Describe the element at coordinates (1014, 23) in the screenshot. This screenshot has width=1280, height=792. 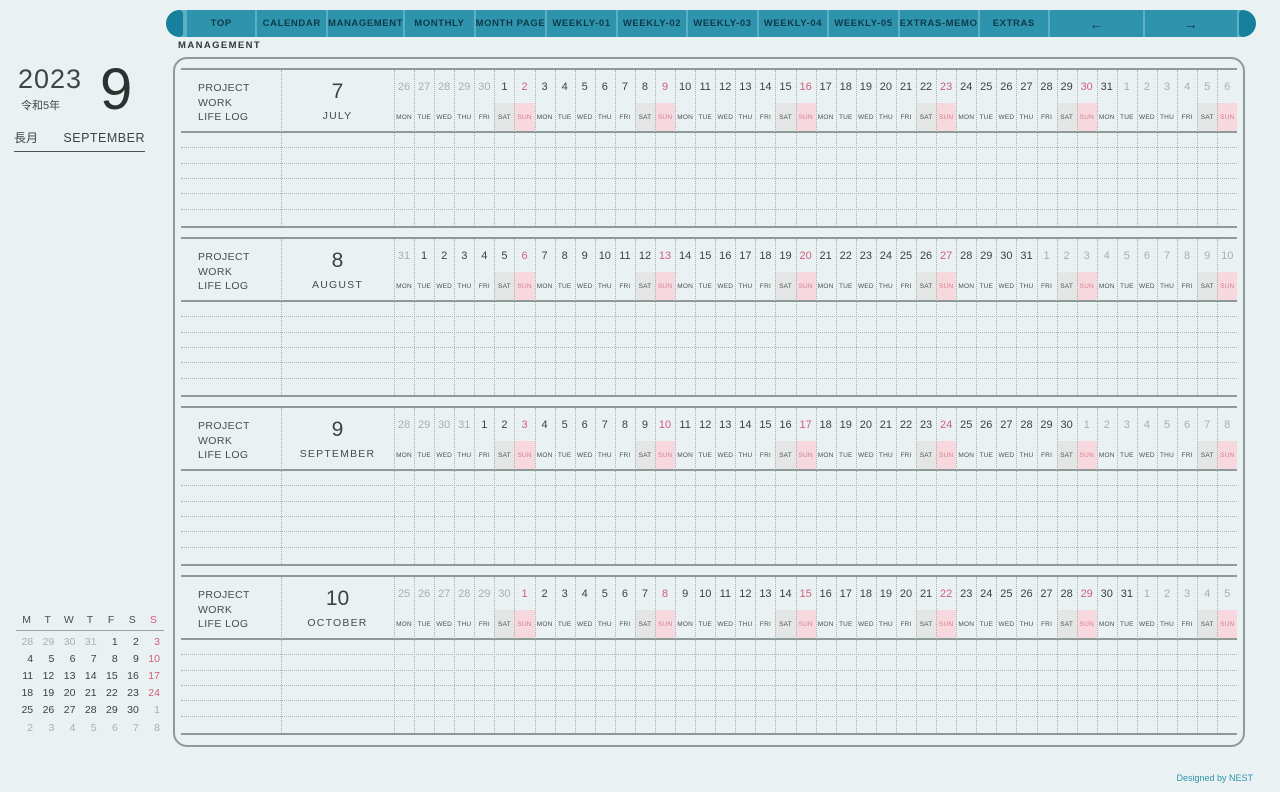
I see `tab-extras: EXTRAS` at that location.